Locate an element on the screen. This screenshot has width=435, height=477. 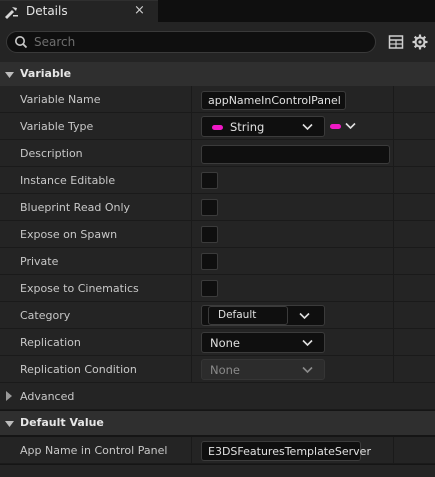
container-pin-icon is located at coordinates (335, 126).